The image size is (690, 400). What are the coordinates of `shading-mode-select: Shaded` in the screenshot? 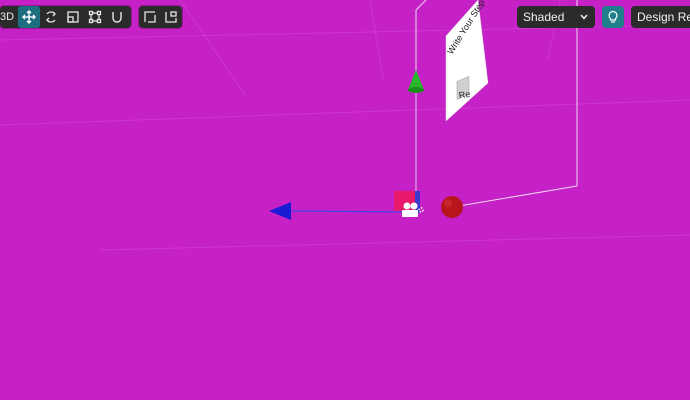 It's located at (556, 17).